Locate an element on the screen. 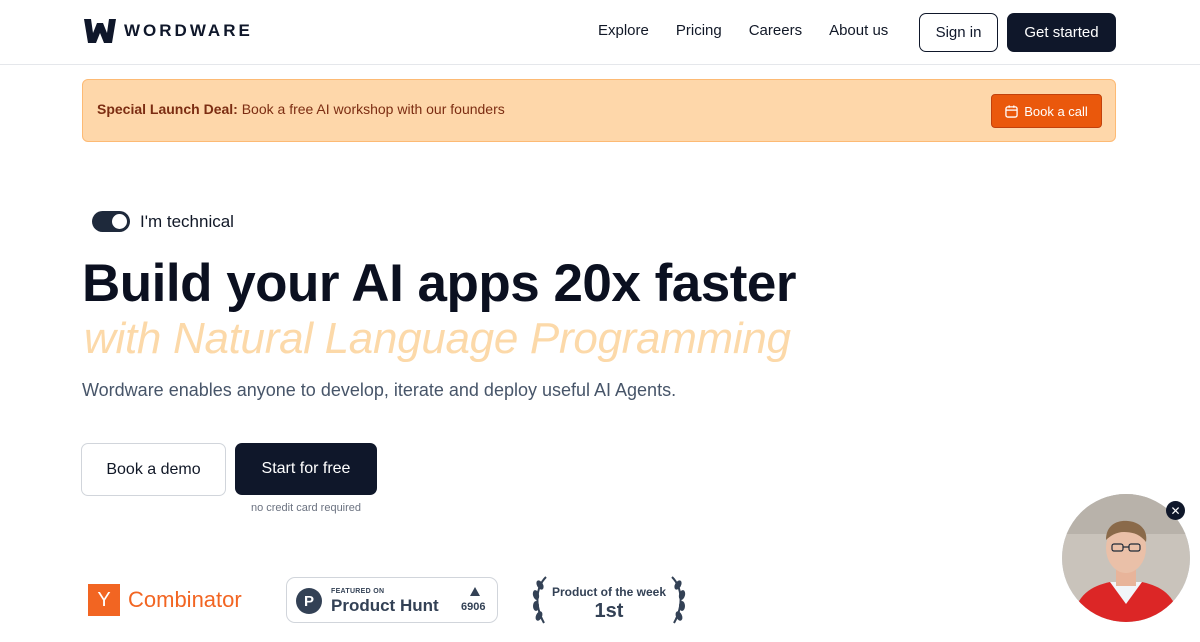 This screenshot has width=1200, height=642. product-of-week-badge: Product of the week 1st is located at coordinates (609, 601).